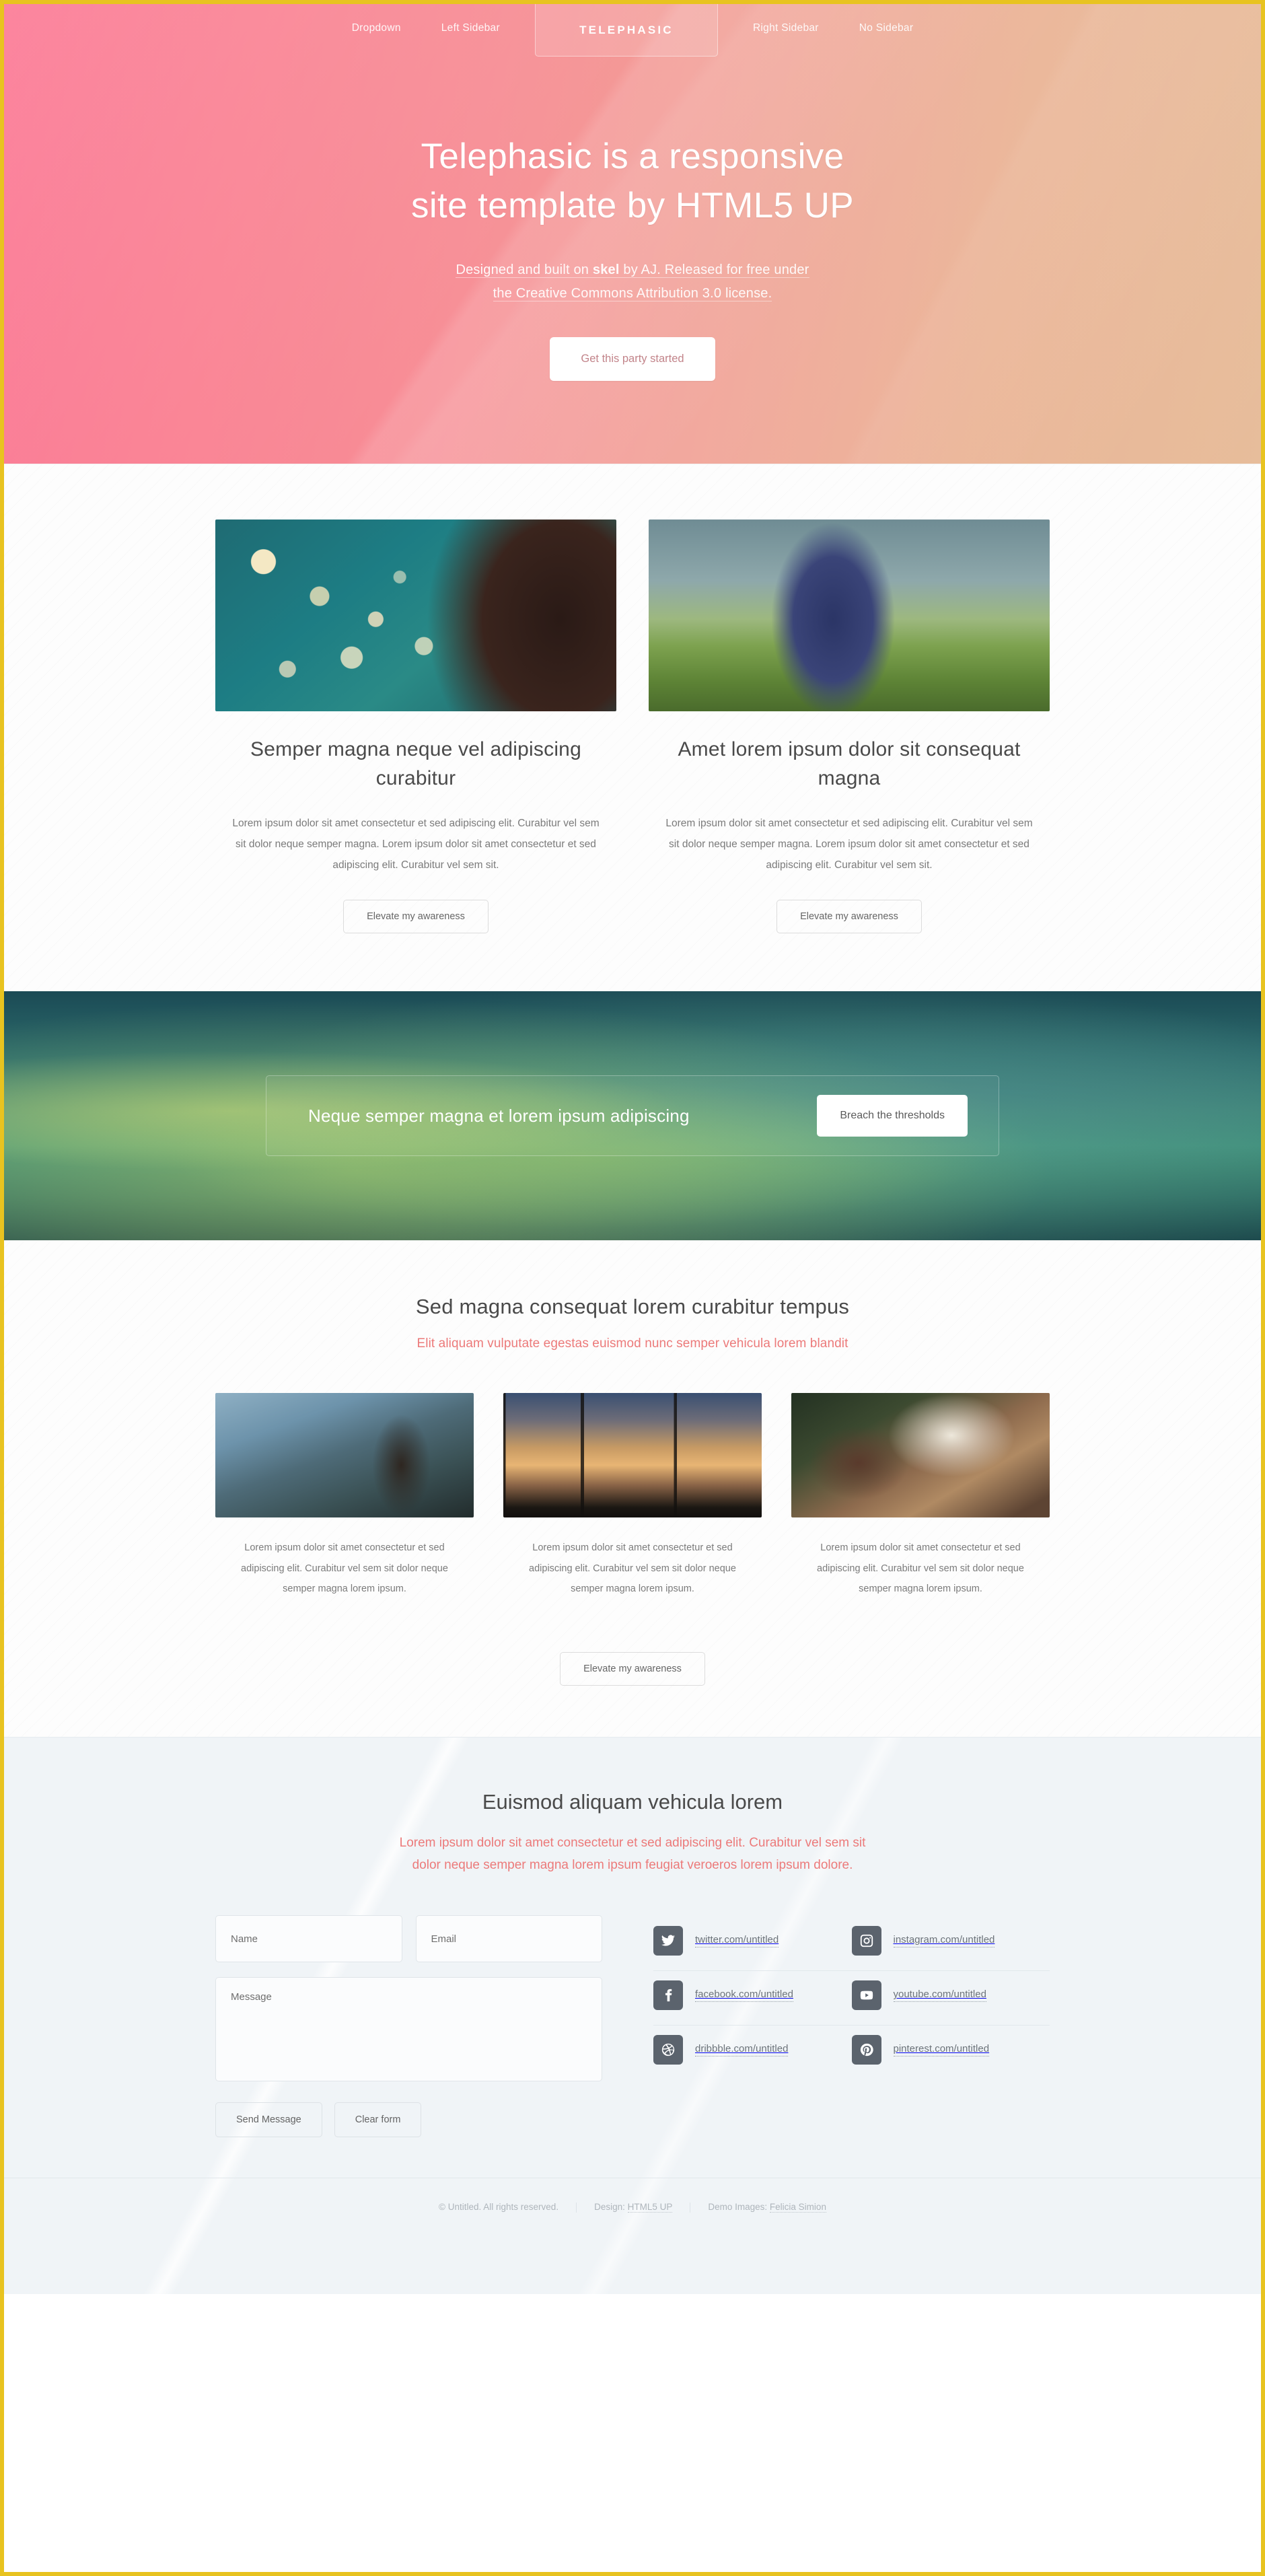 The image size is (1265, 2576). Describe the element at coordinates (378, 2119) in the screenshot. I see `clear-form-button: Clear form` at that location.